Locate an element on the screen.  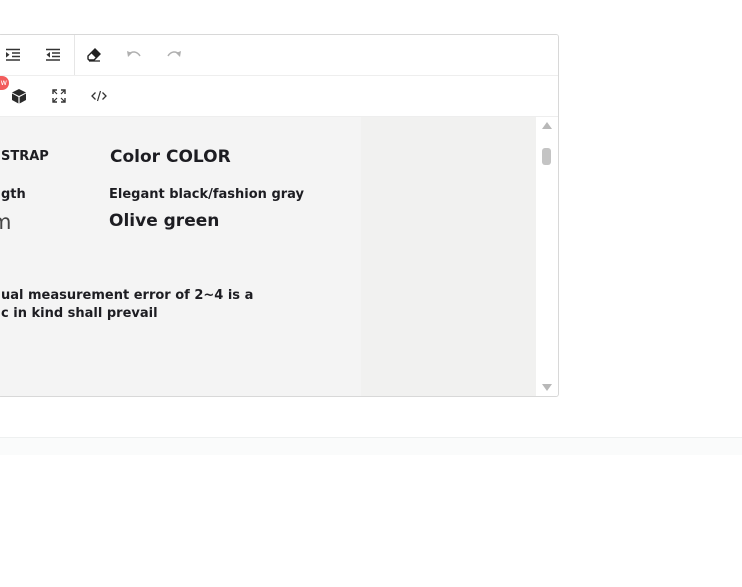
undo-button is located at coordinates (134, 55).